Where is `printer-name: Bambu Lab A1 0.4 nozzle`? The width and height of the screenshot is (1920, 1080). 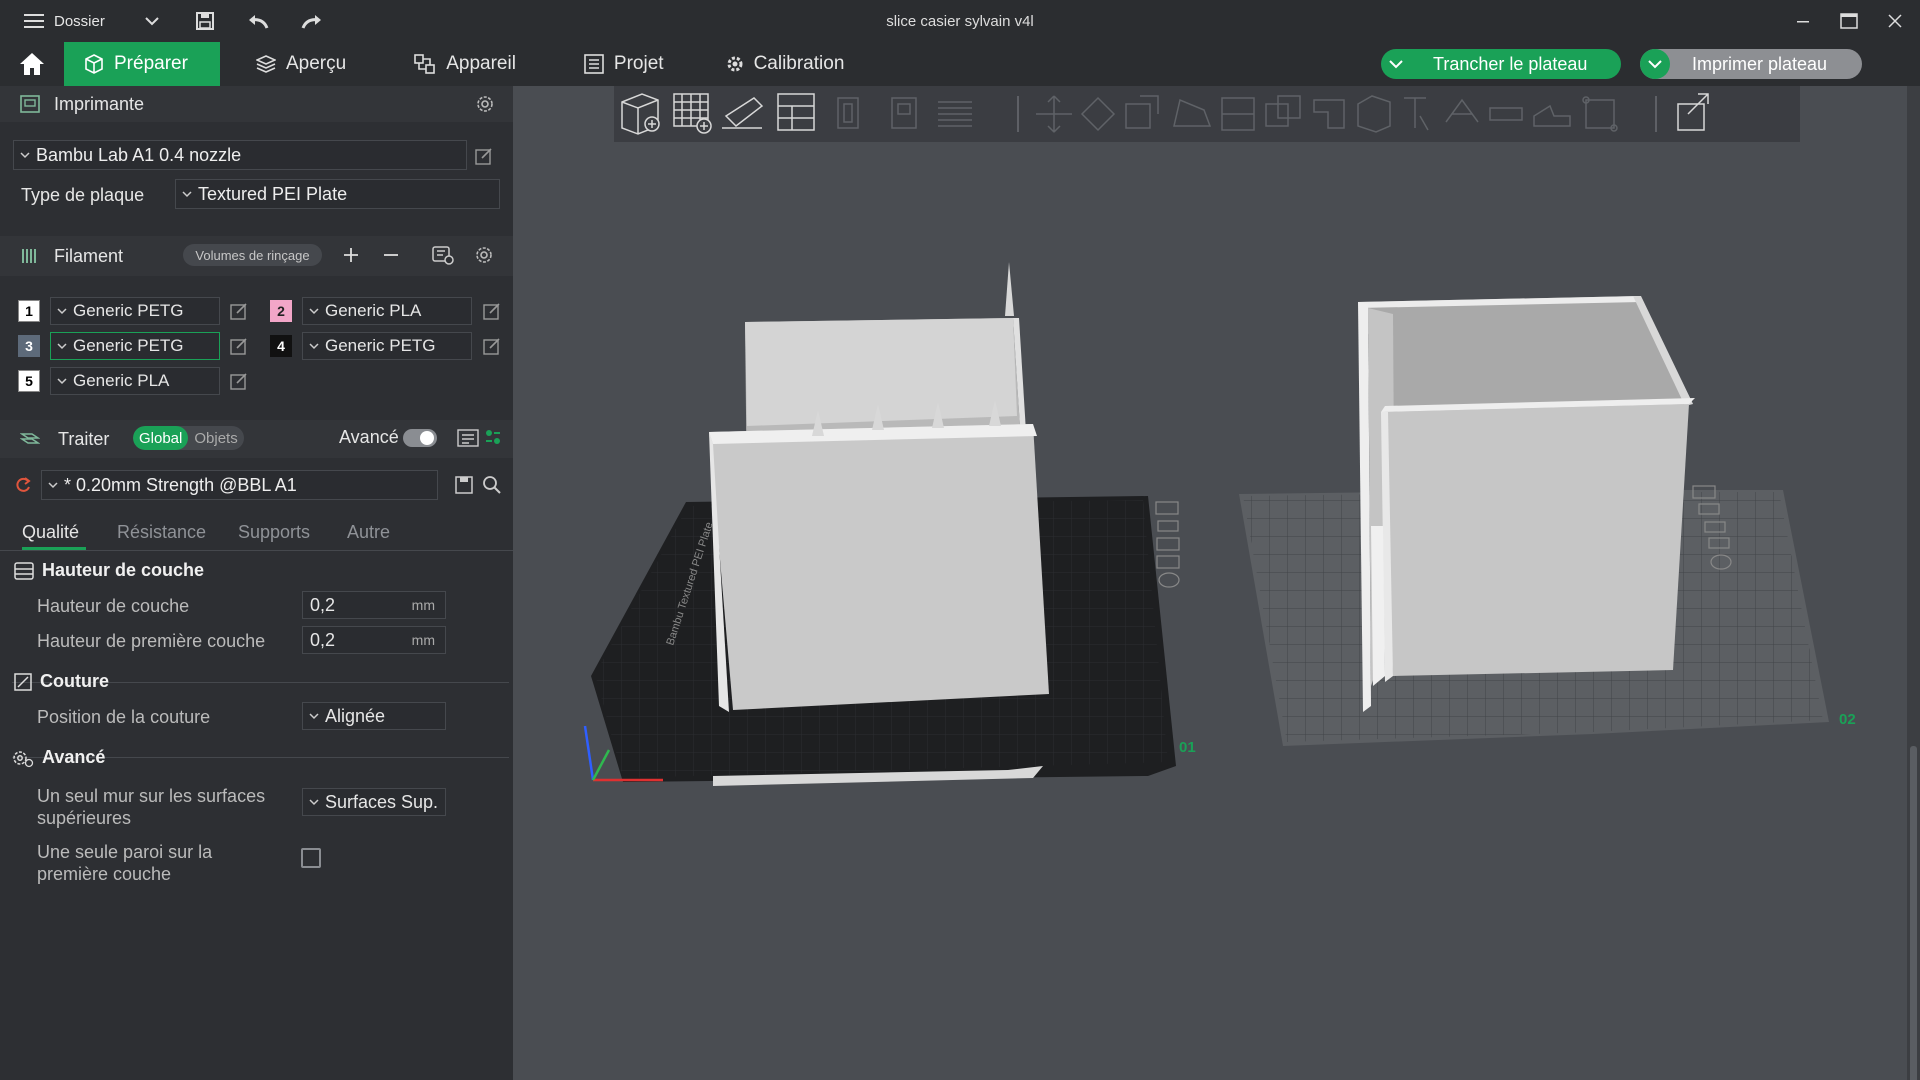 printer-name: Bambu Lab A1 0.4 nozzle is located at coordinates (139, 154).